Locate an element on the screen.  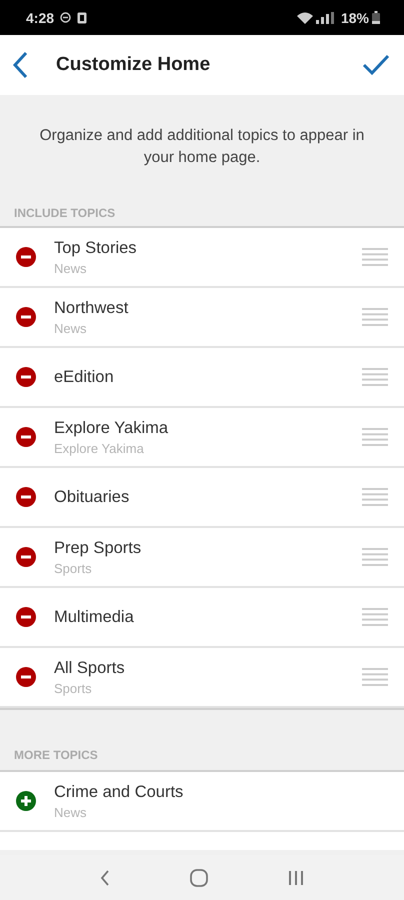
back-nav-icon is located at coordinates (105, 878).